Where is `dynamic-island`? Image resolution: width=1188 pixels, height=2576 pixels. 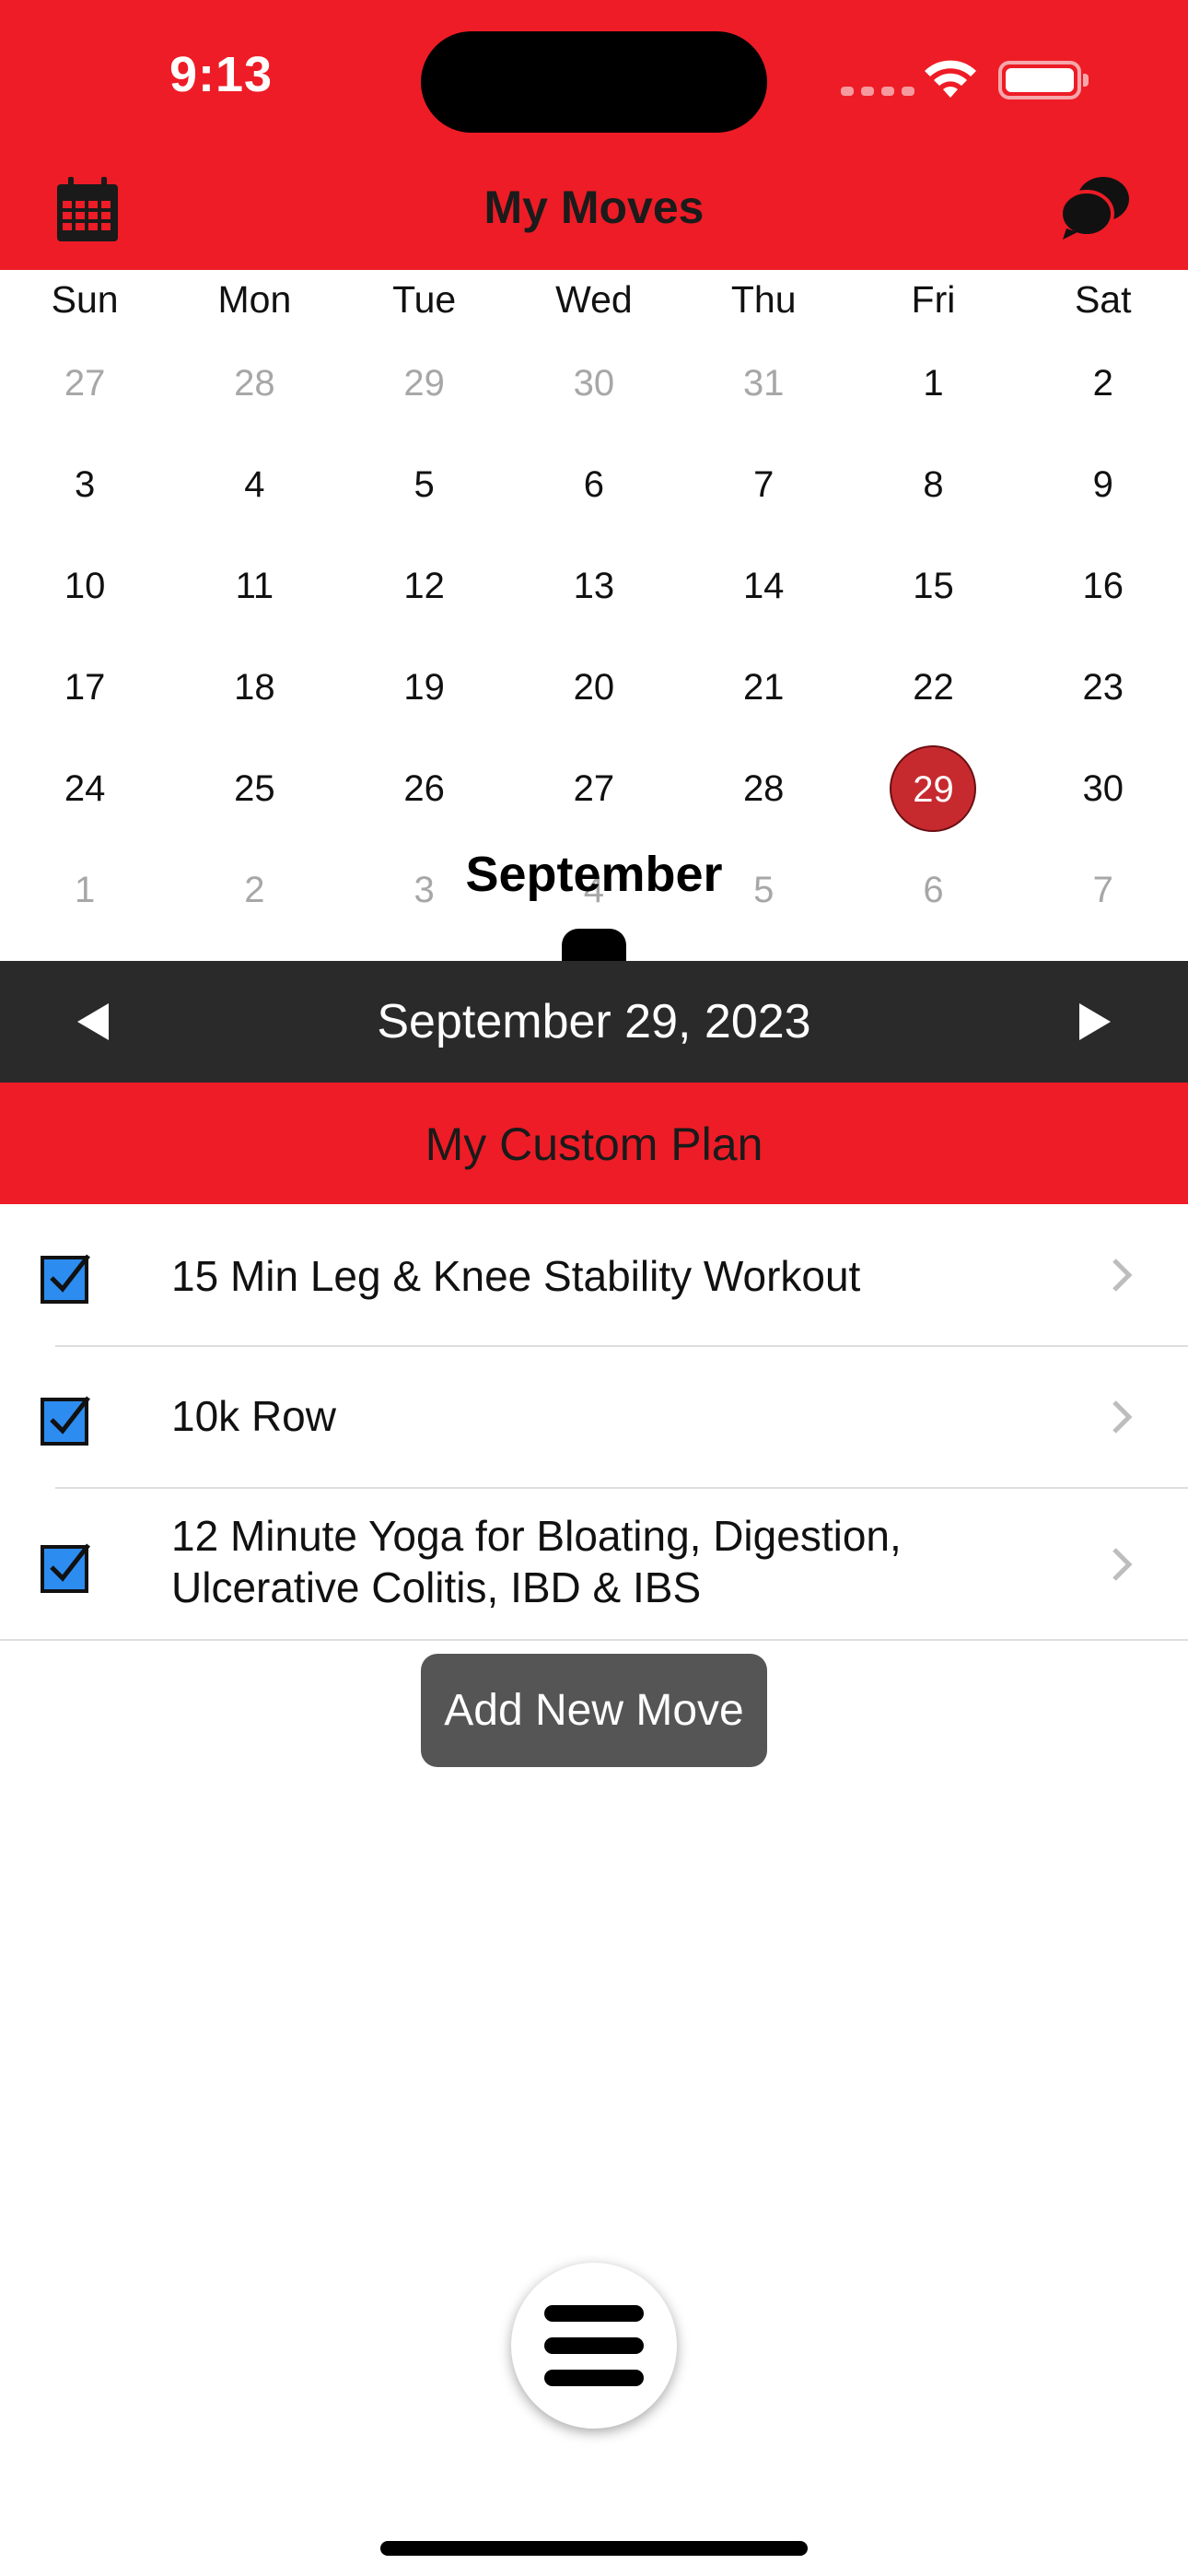
dynamic-island is located at coordinates (594, 82).